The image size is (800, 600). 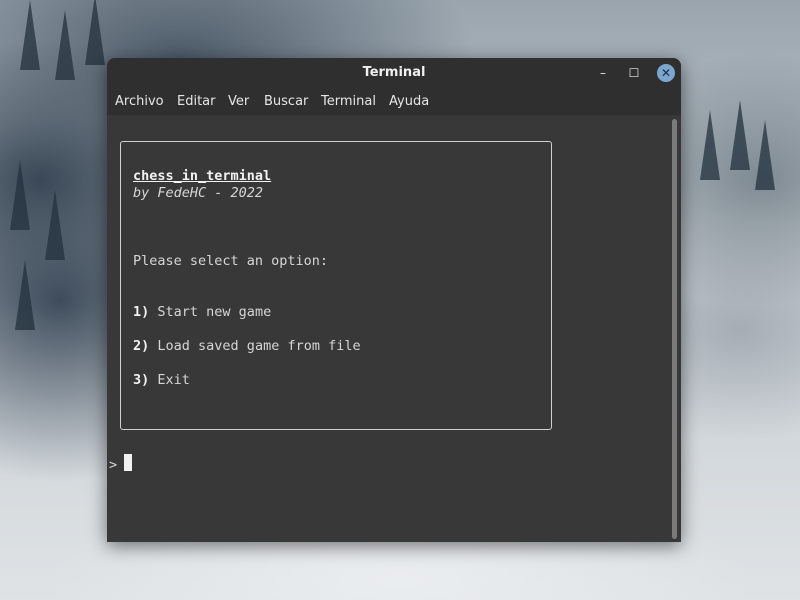 What do you see at coordinates (202, 176) in the screenshot?
I see `app-title: chess_in_terminal` at bounding box center [202, 176].